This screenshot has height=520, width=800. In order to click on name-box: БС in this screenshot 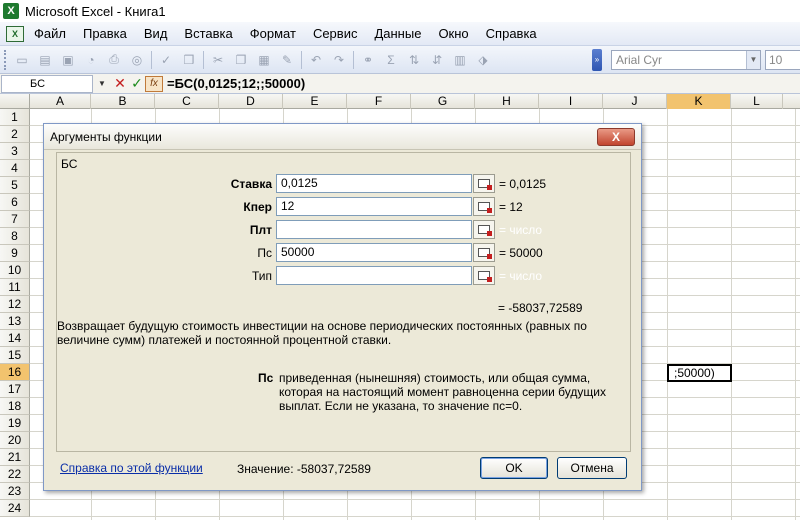, I will do `click(47, 83)`.